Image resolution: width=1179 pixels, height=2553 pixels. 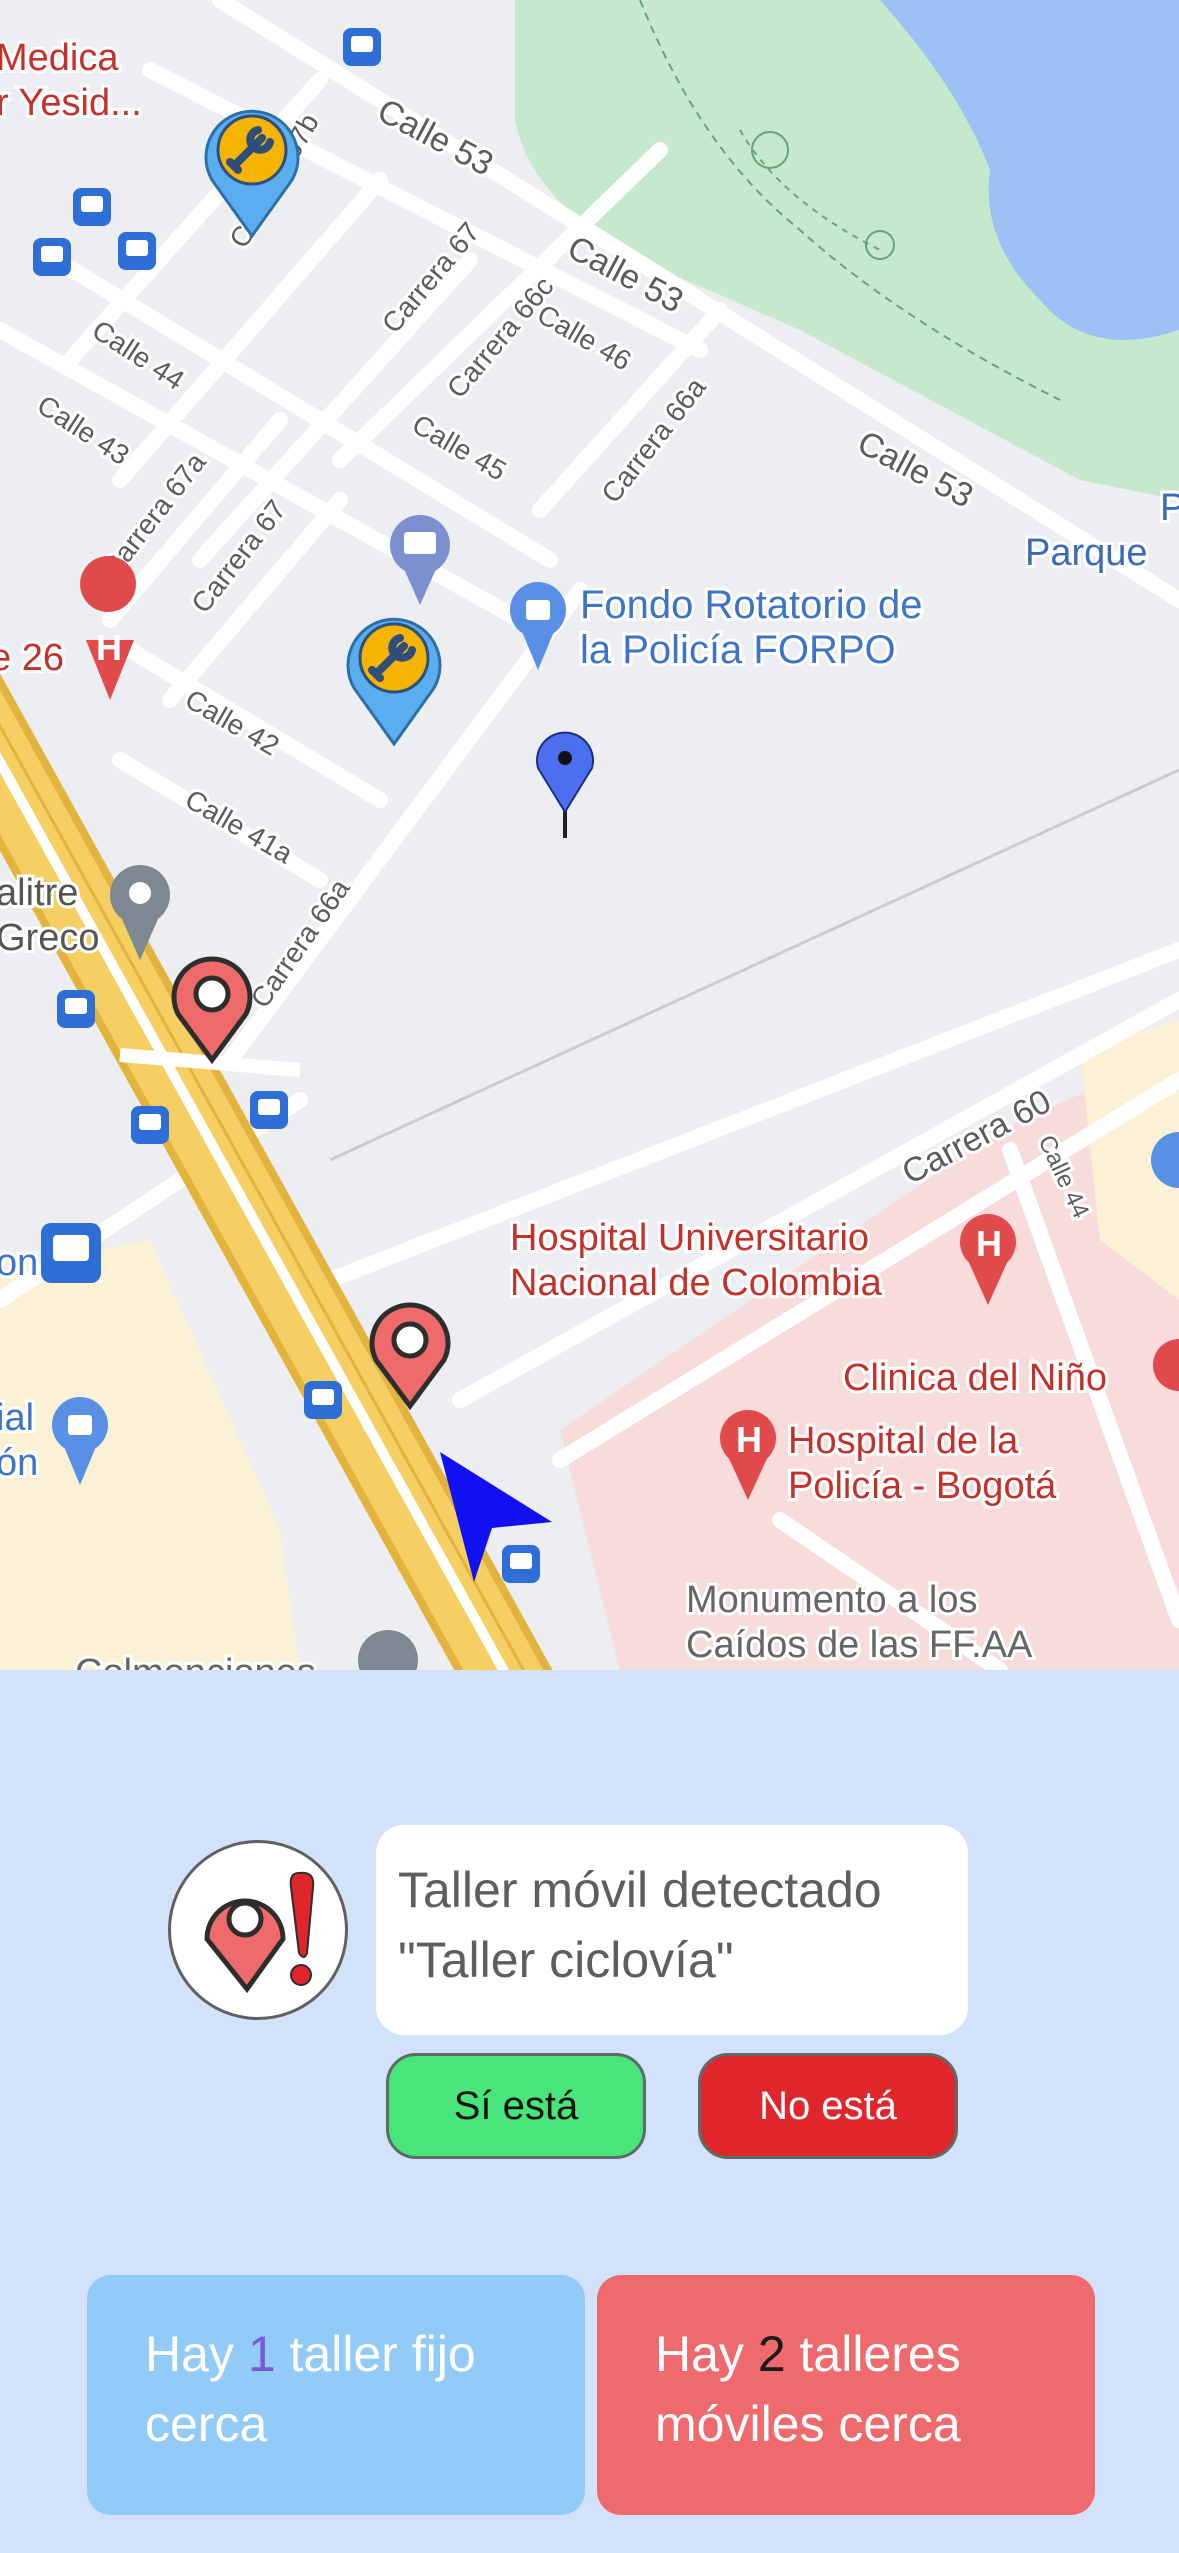 I want to click on mobile-workshops-card: Hay 2 talleres móviles cerca, so click(x=846, y=2395).